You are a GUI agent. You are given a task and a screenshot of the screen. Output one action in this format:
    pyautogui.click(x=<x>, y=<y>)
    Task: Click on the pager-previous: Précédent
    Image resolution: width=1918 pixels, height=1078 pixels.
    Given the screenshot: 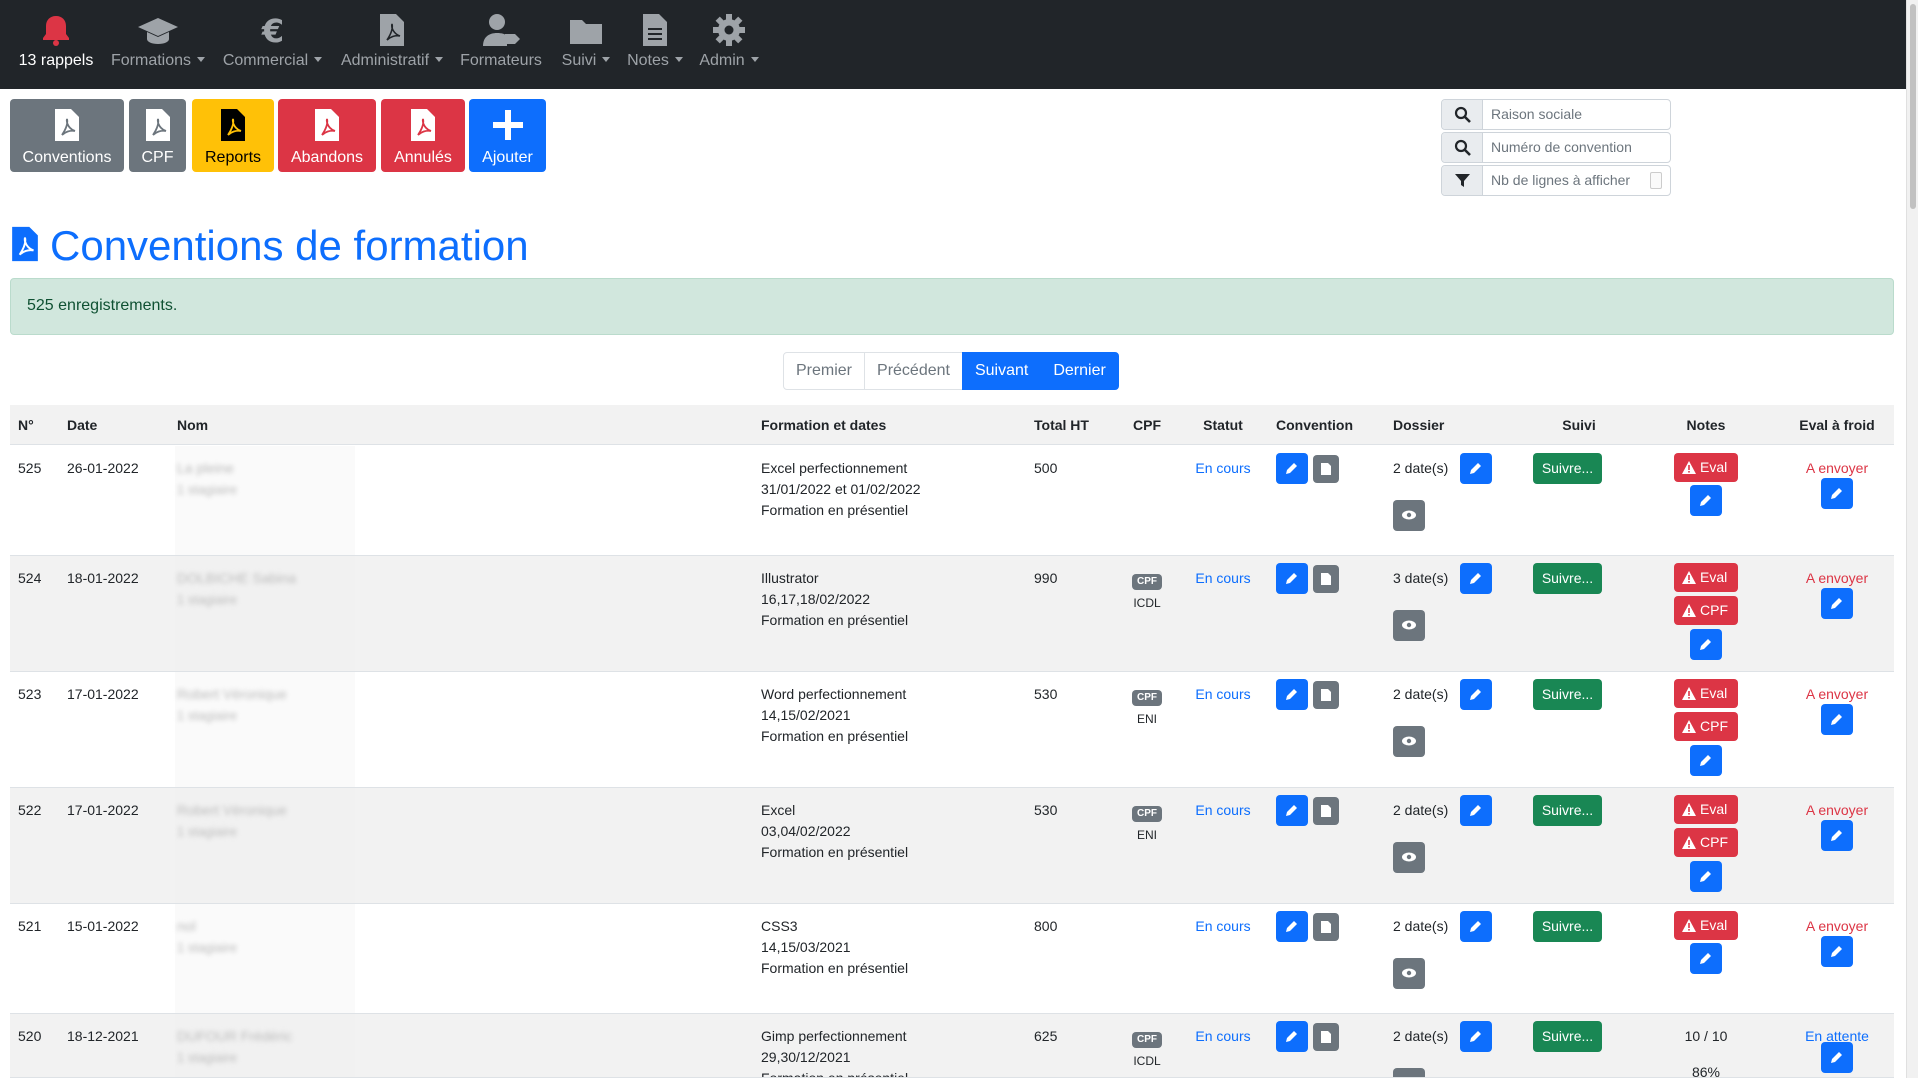 What is the action you would take?
    pyautogui.click(x=913, y=371)
    